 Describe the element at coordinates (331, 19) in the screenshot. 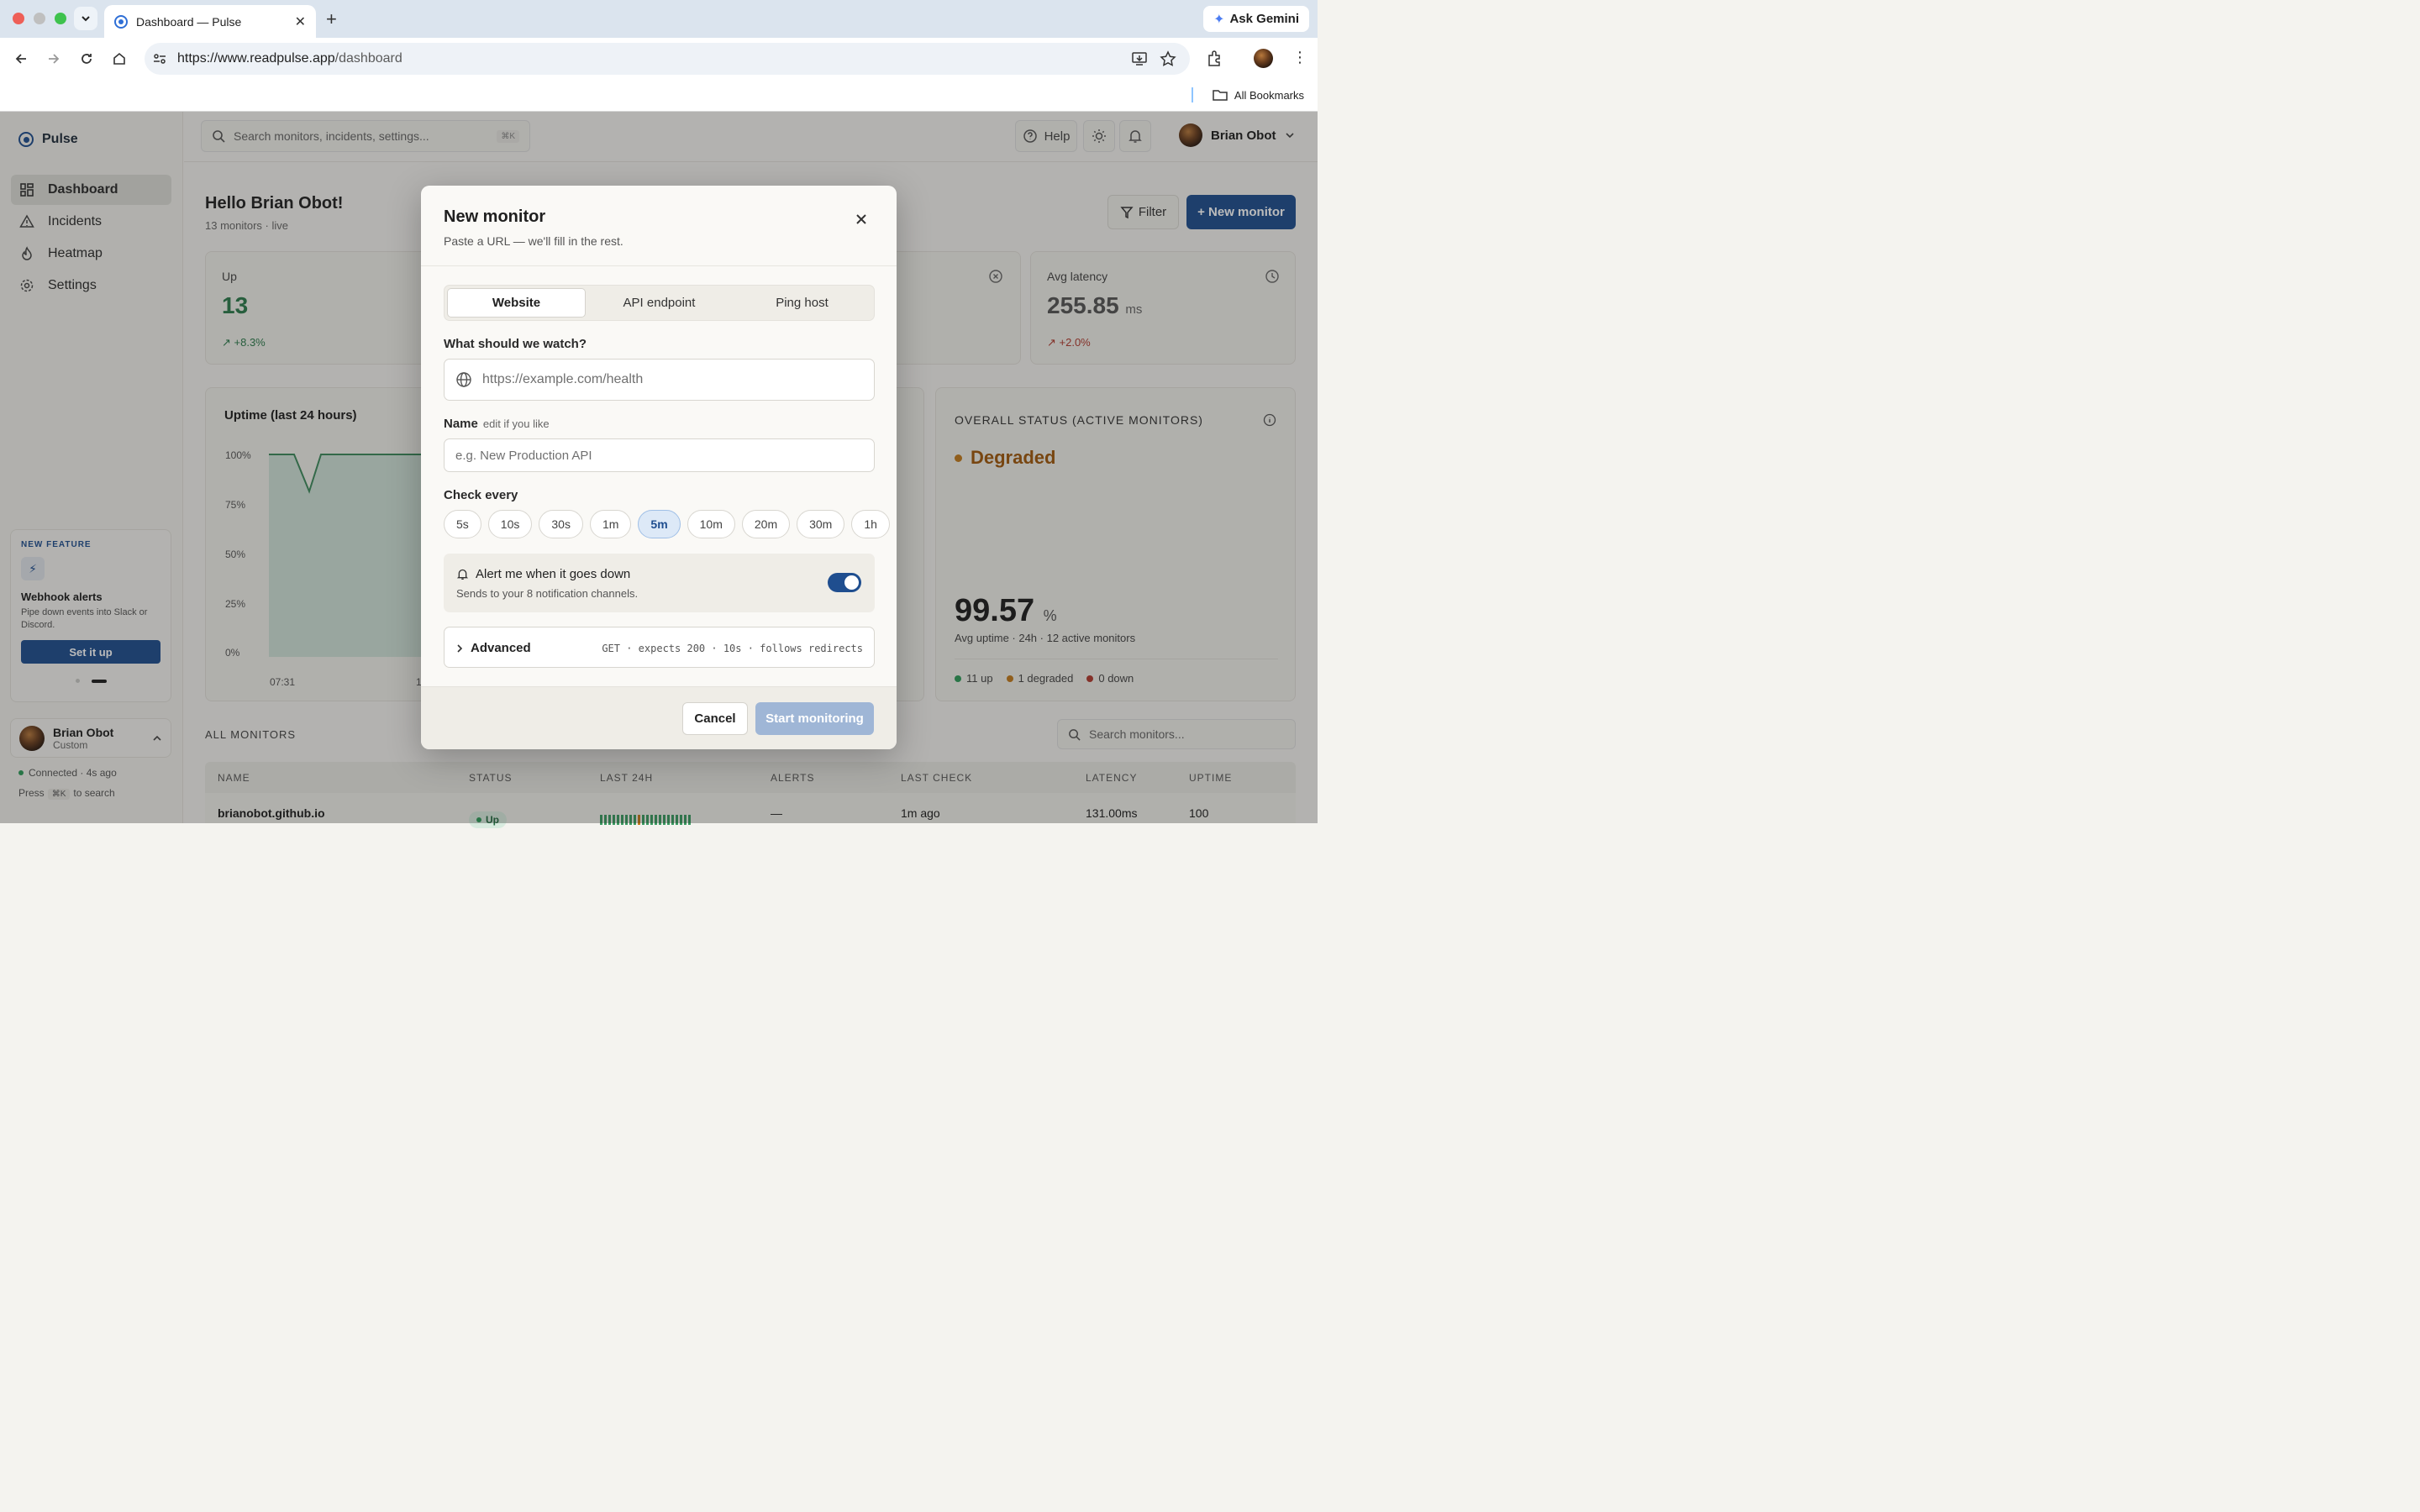

I see `new-tab-button: +` at that location.